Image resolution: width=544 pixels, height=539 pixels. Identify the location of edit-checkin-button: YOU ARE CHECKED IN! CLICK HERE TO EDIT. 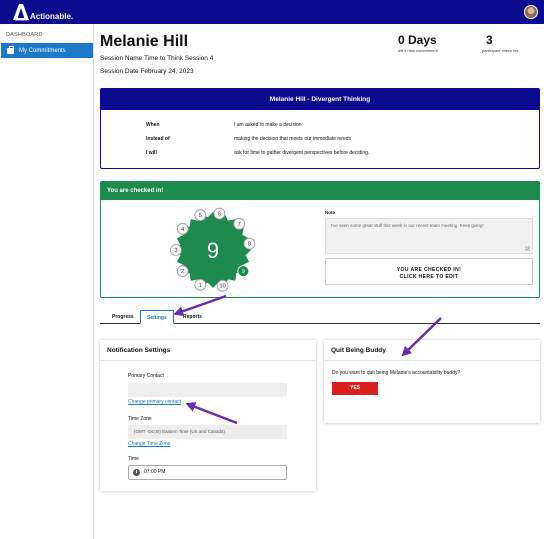
(429, 271).